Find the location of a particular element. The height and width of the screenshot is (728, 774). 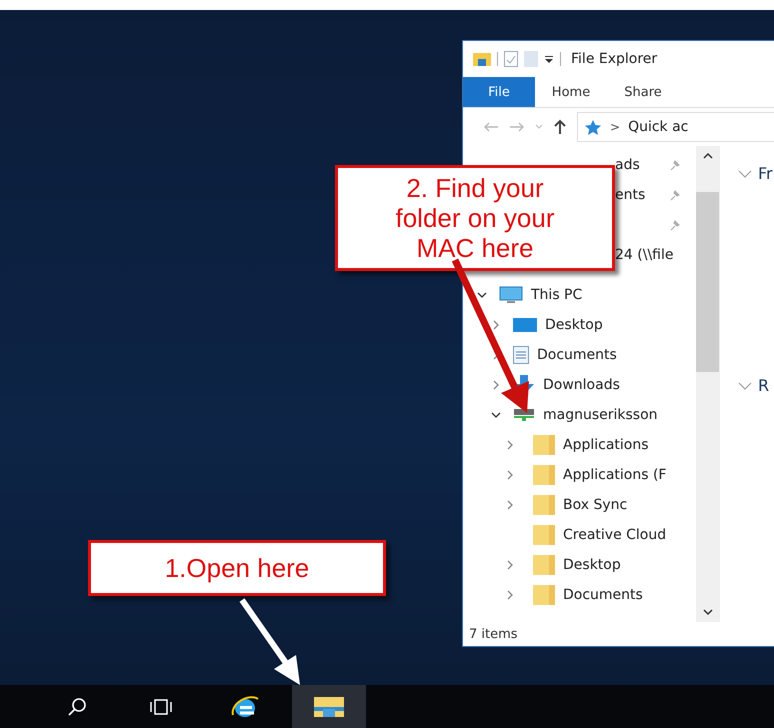

scroll-up-icon is located at coordinates (707, 156).